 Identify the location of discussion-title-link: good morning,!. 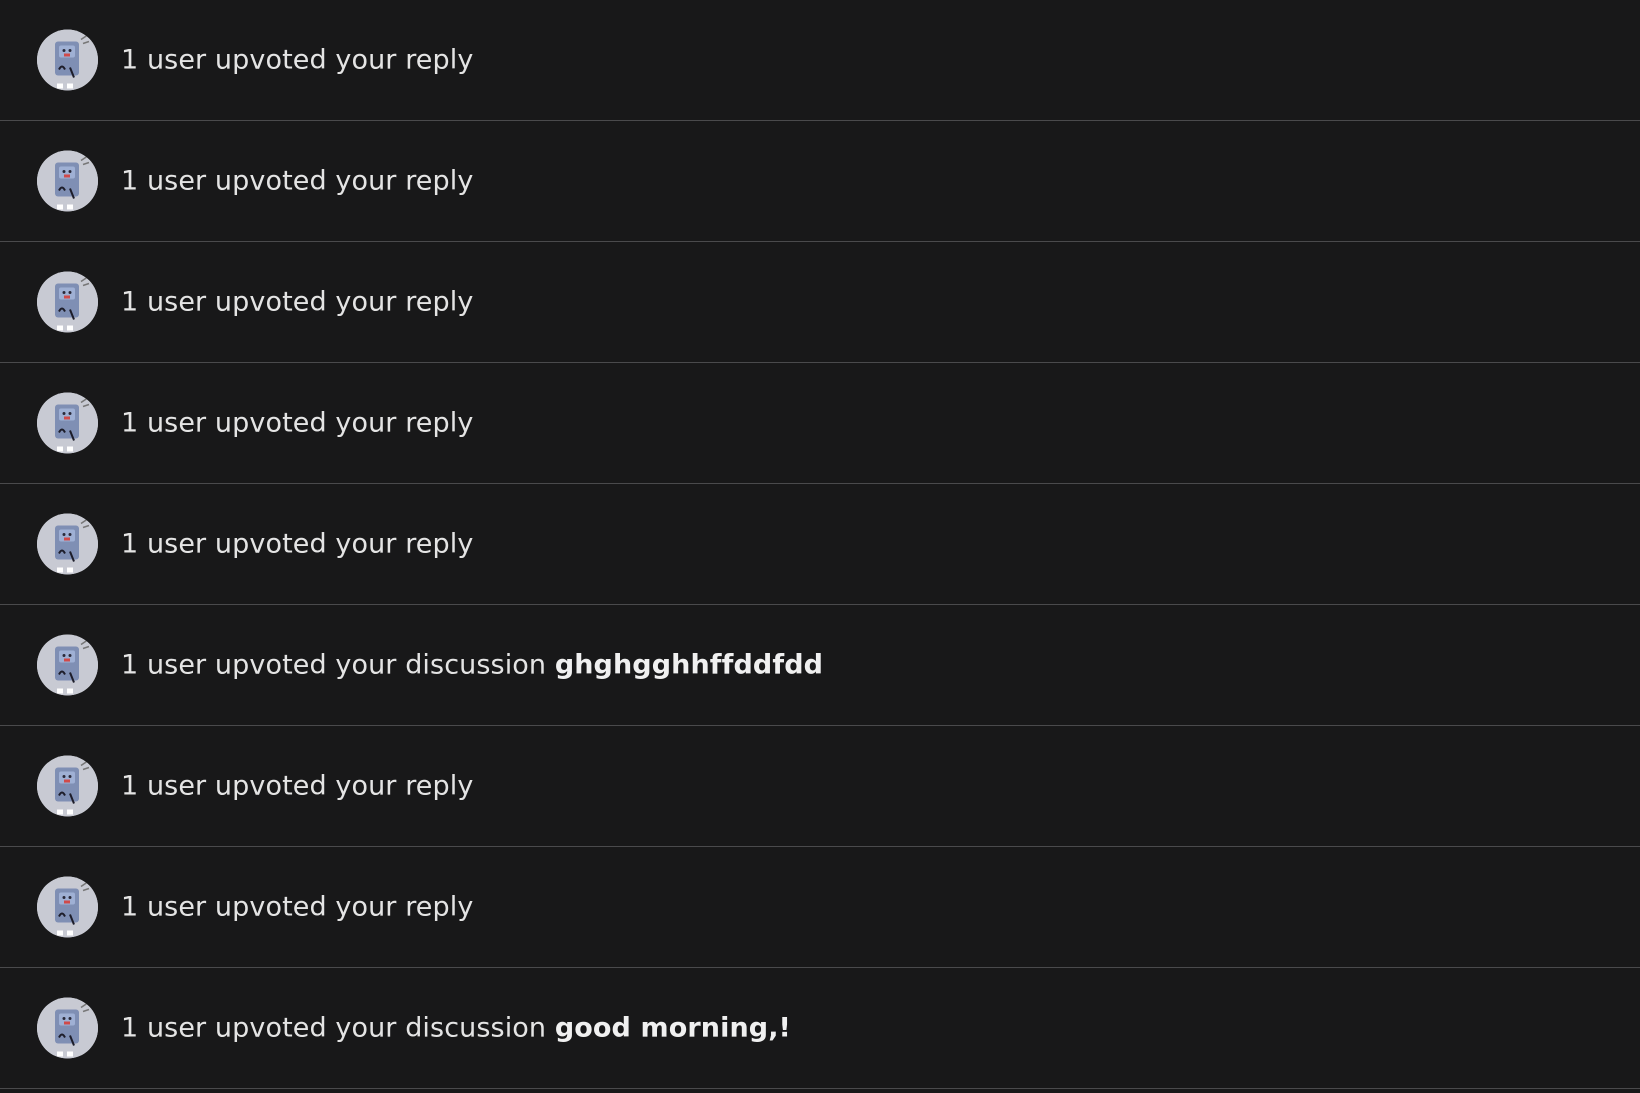
(673, 1028).